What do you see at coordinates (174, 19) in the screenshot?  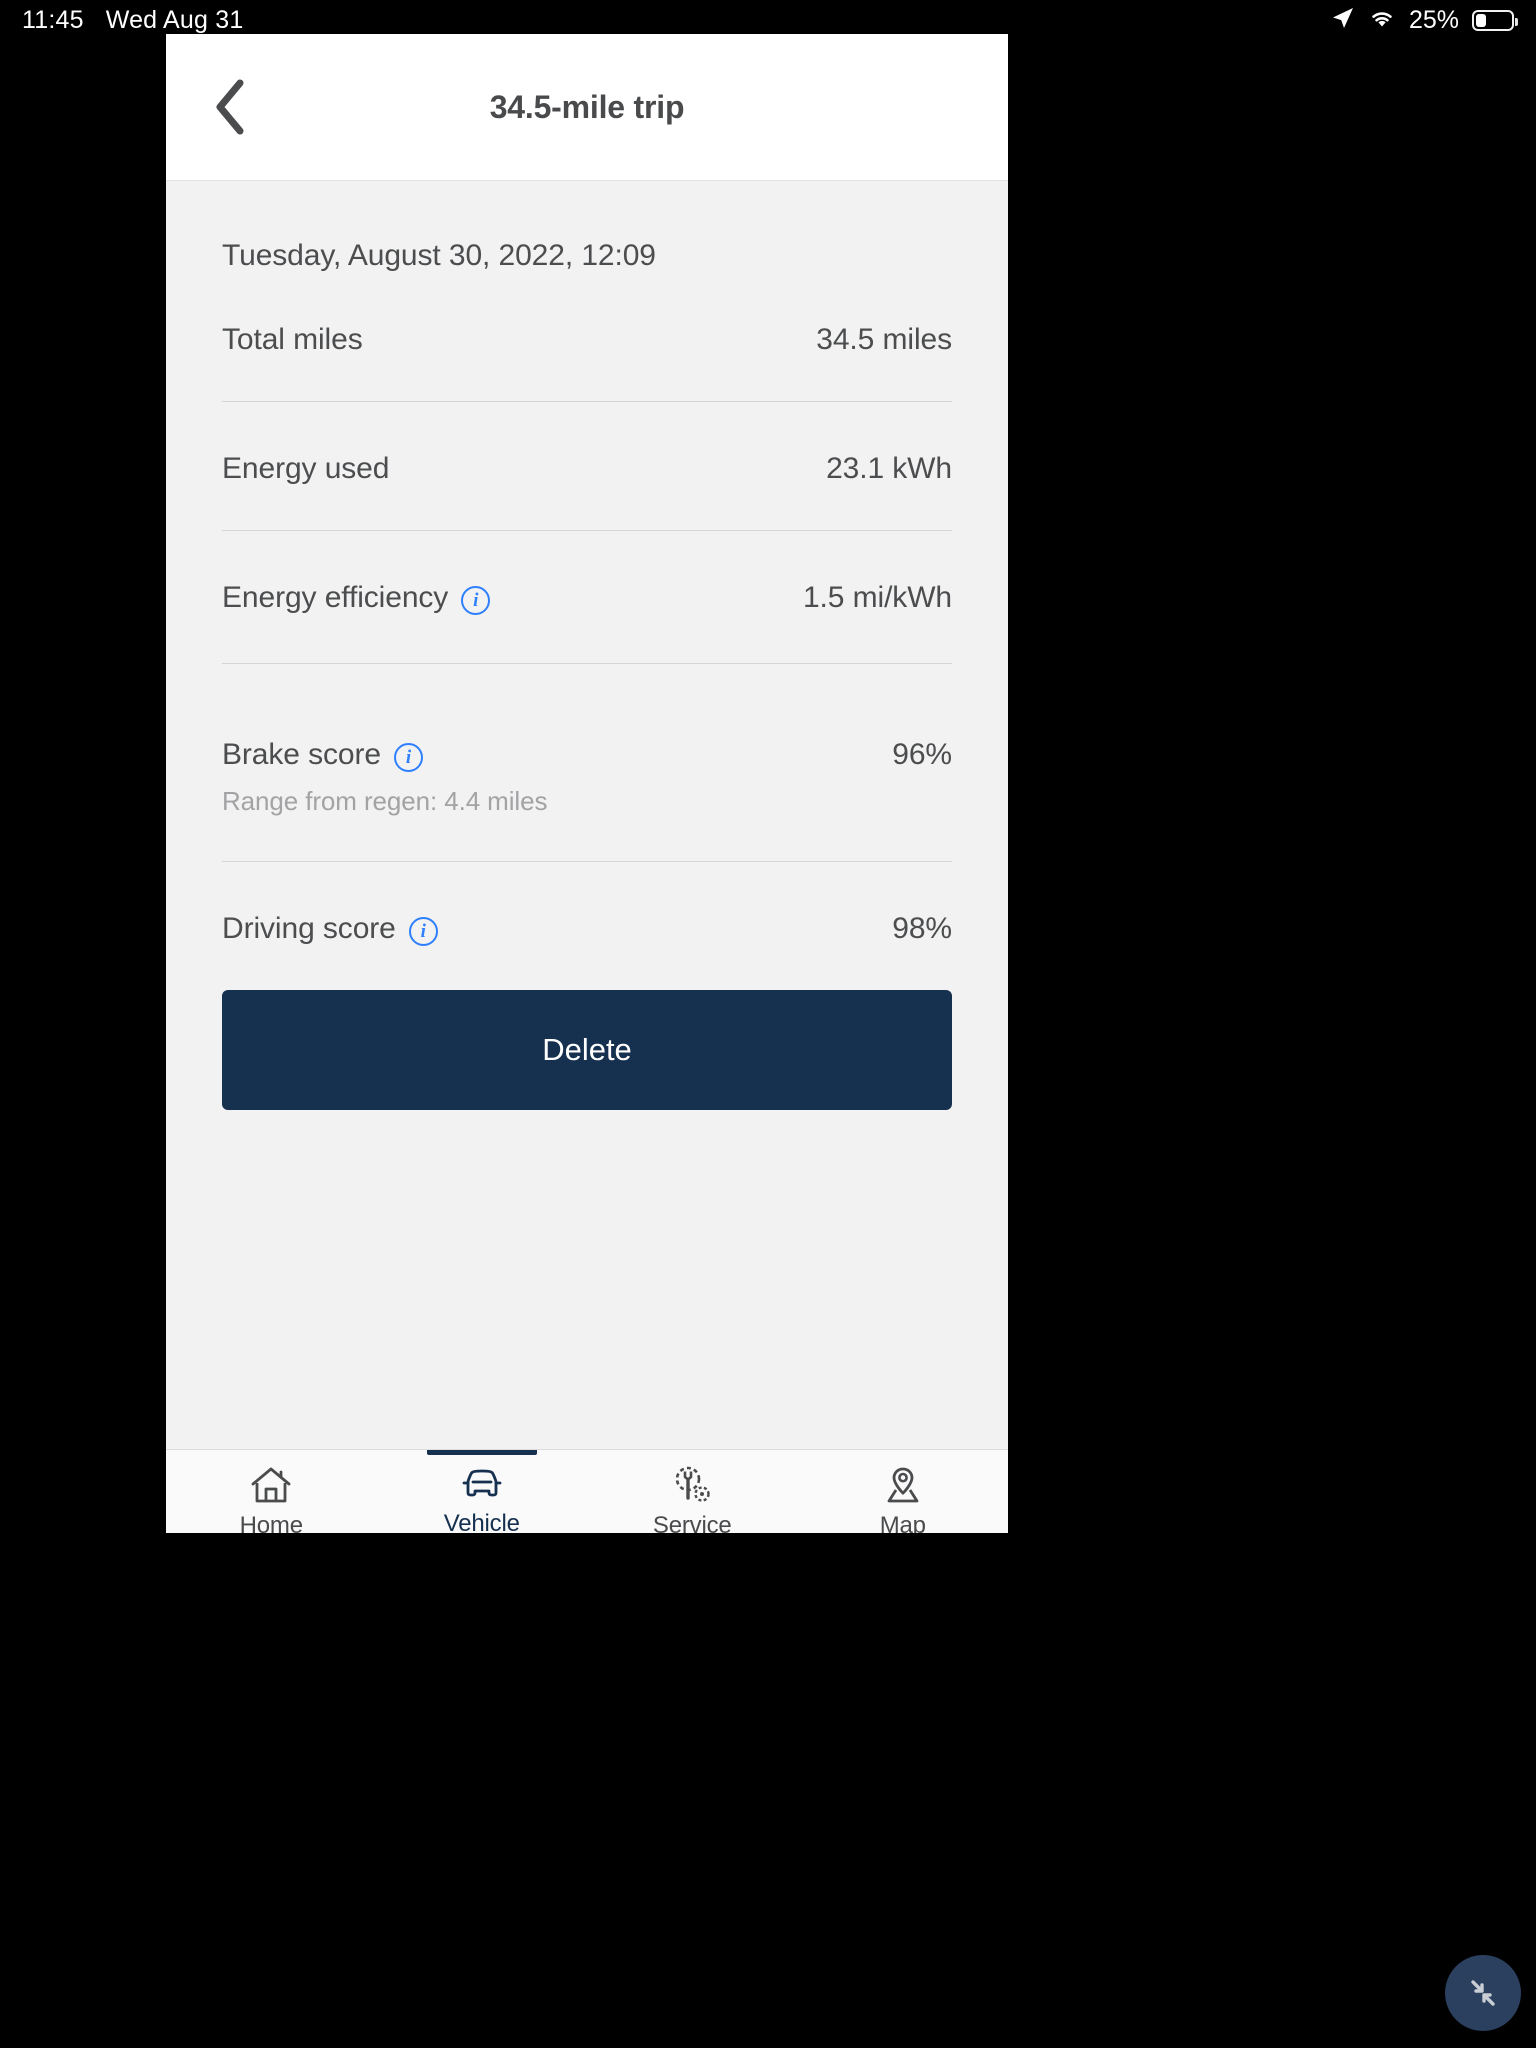 I see `status-date: Wed Aug 31` at bounding box center [174, 19].